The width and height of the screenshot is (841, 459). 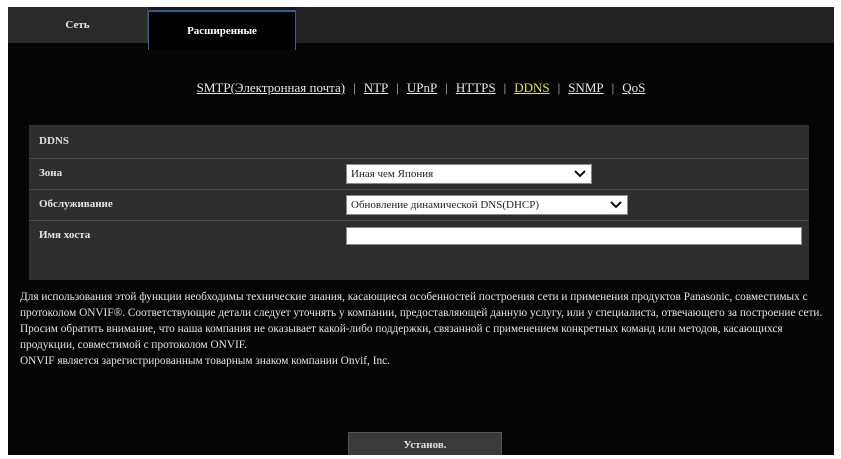 What do you see at coordinates (445, 205) in the screenshot?
I see `service-select-value: Обновление динамической DNS(DHCP)` at bounding box center [445, 205].